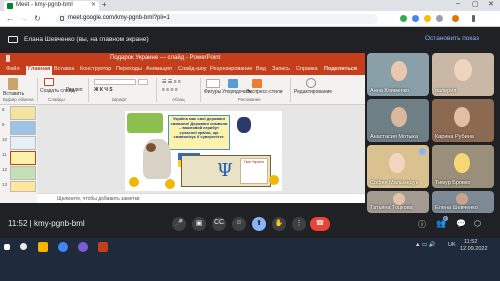  I want to click on ribbon-tab-design: Конструктор, so click(95, 69).